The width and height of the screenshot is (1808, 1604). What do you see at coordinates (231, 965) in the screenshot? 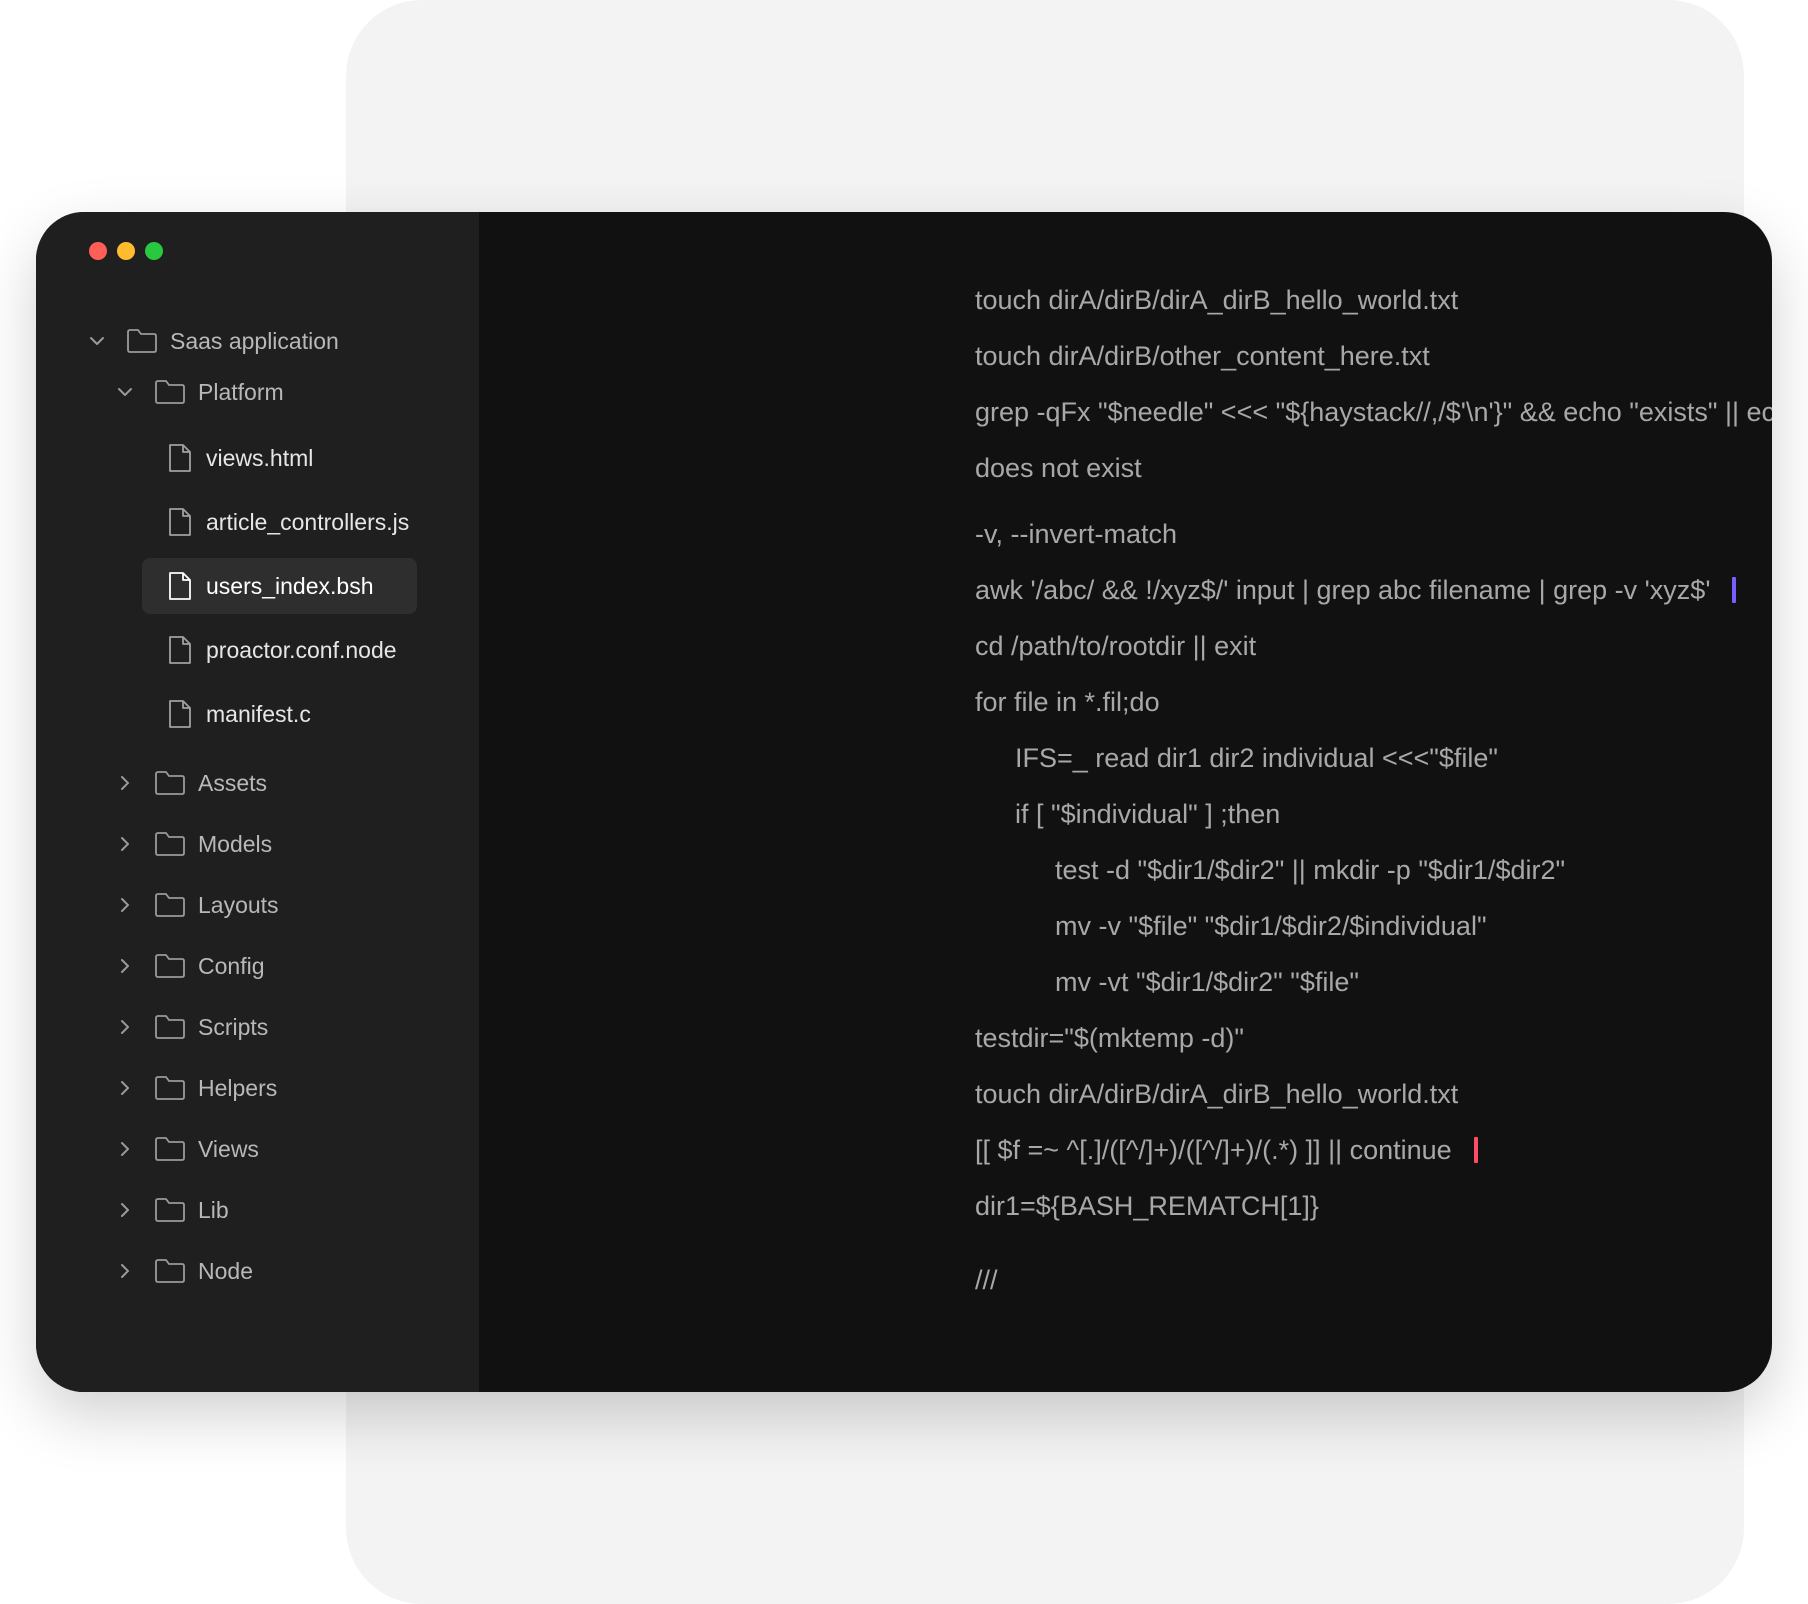
I see `folder-label: Config` at bounding box center [231, 965].